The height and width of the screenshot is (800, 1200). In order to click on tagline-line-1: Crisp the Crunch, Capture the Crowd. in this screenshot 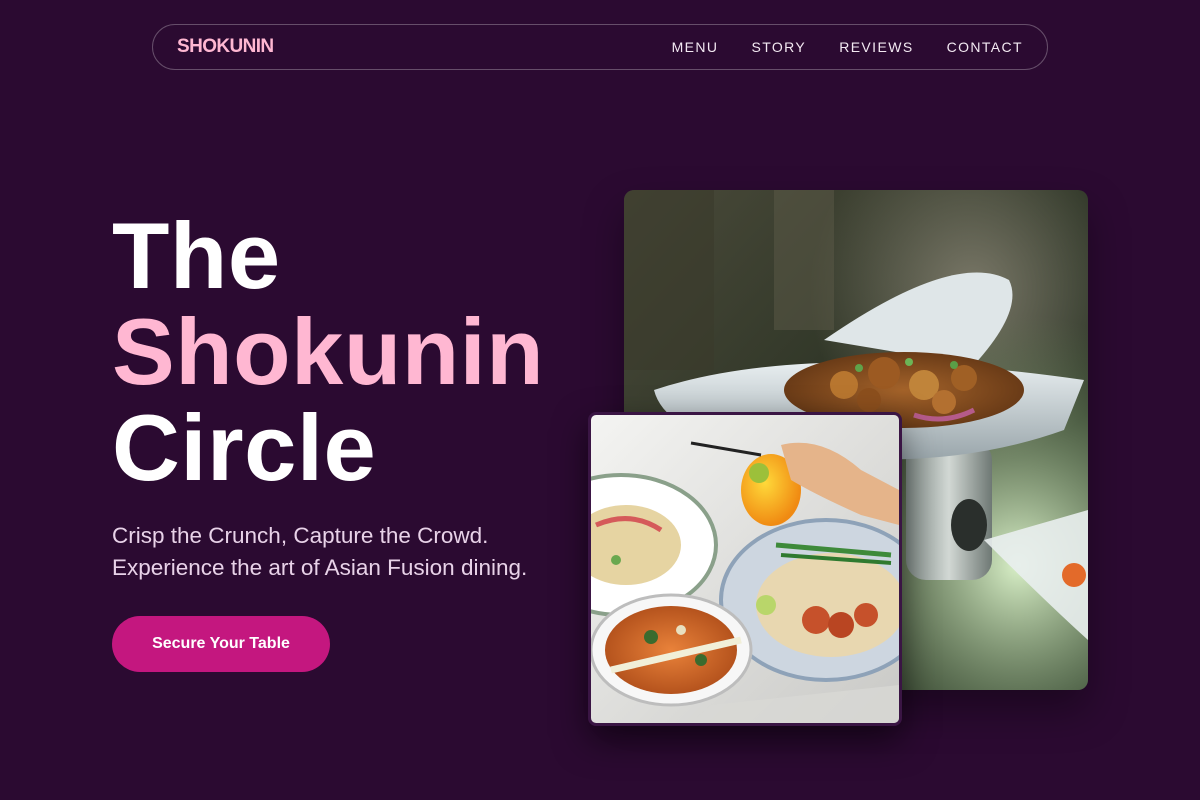, I will do `click(300, 535)`.